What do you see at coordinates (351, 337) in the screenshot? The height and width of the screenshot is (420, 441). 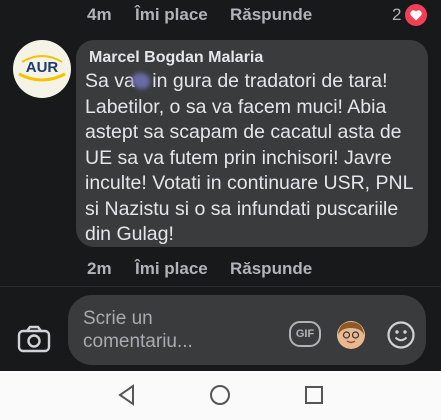 I see `avatar-sticker-icon` at bounding box center [351, 337].